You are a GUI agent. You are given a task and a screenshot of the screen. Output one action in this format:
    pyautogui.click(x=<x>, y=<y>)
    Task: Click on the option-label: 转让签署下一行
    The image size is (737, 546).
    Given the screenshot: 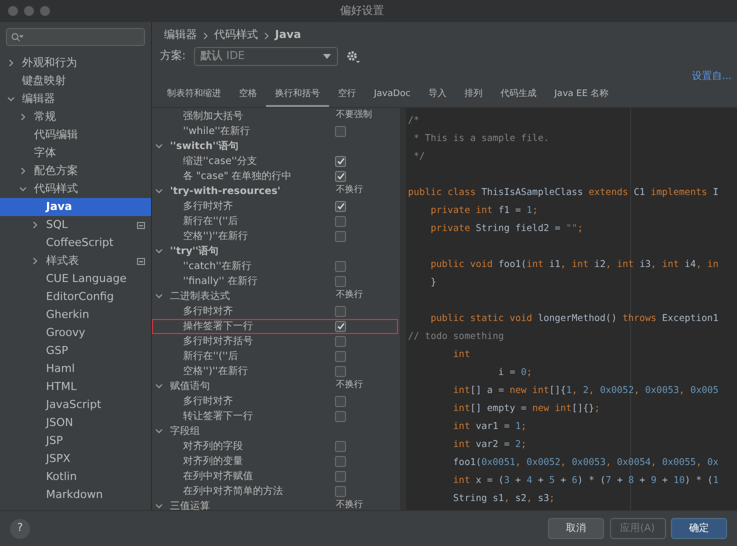 What is the action you would take?
    pyautogui.click(x=218, y=417)
    